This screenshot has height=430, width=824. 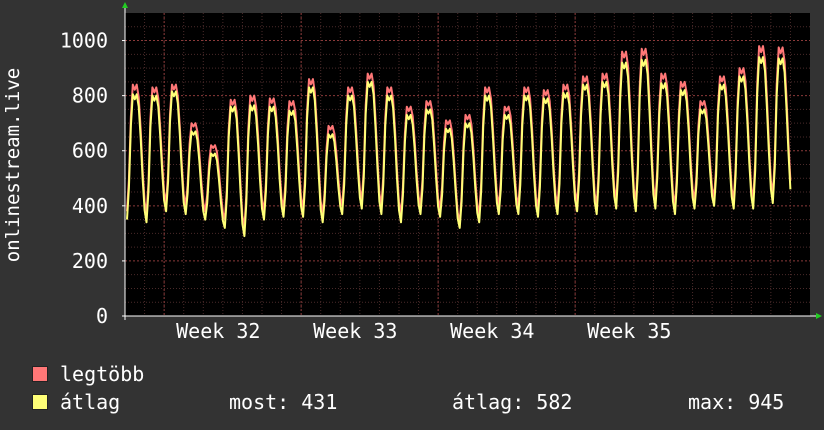 I want to click on legend-swatch-avg, so click(x=40, y=402).